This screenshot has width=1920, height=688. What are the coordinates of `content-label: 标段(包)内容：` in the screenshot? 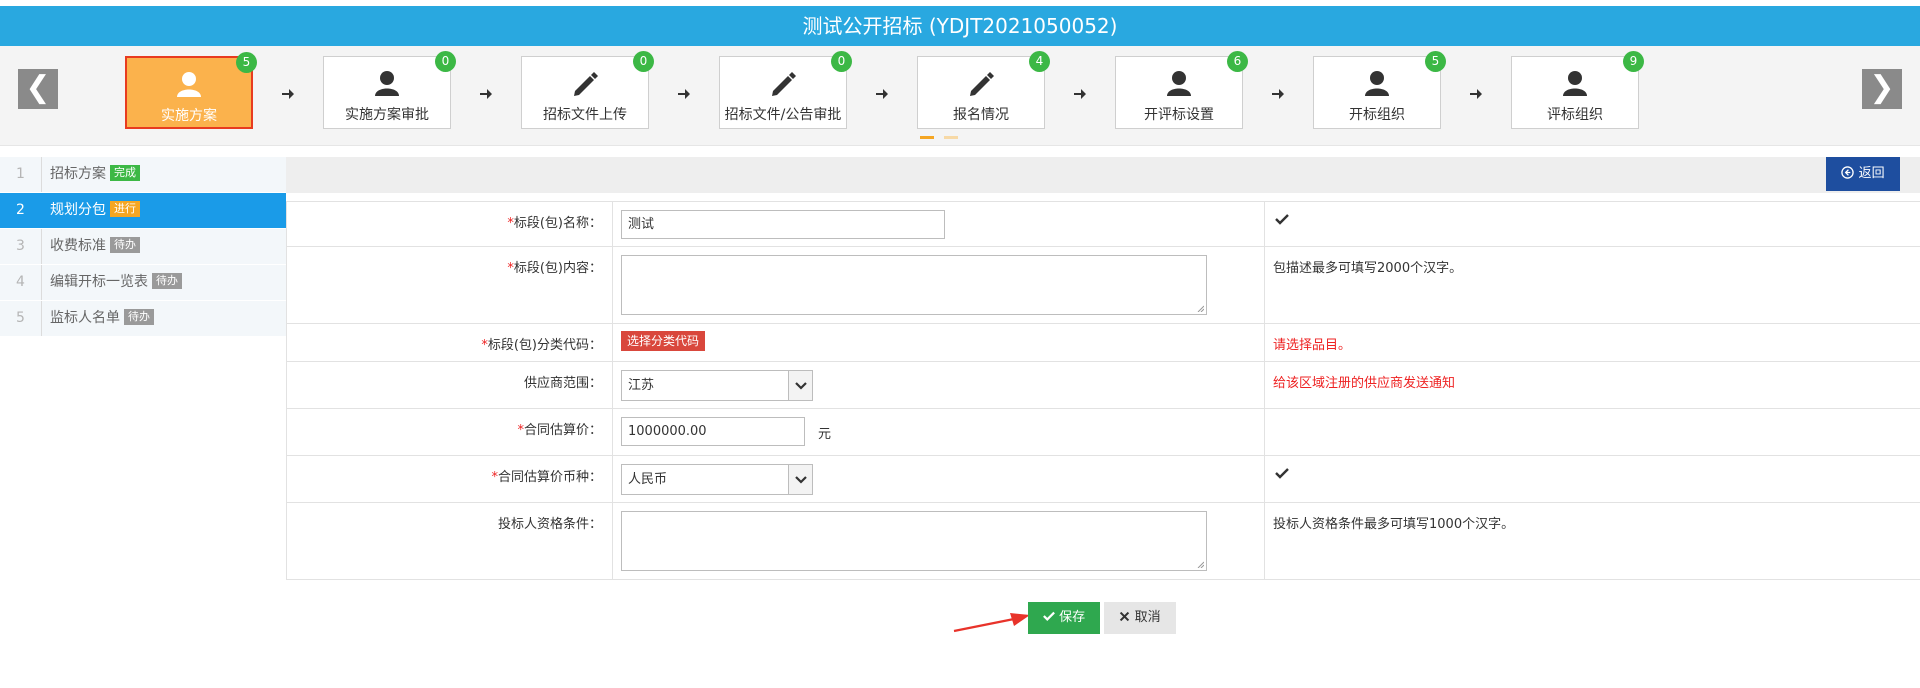 It's located at (557, 268).